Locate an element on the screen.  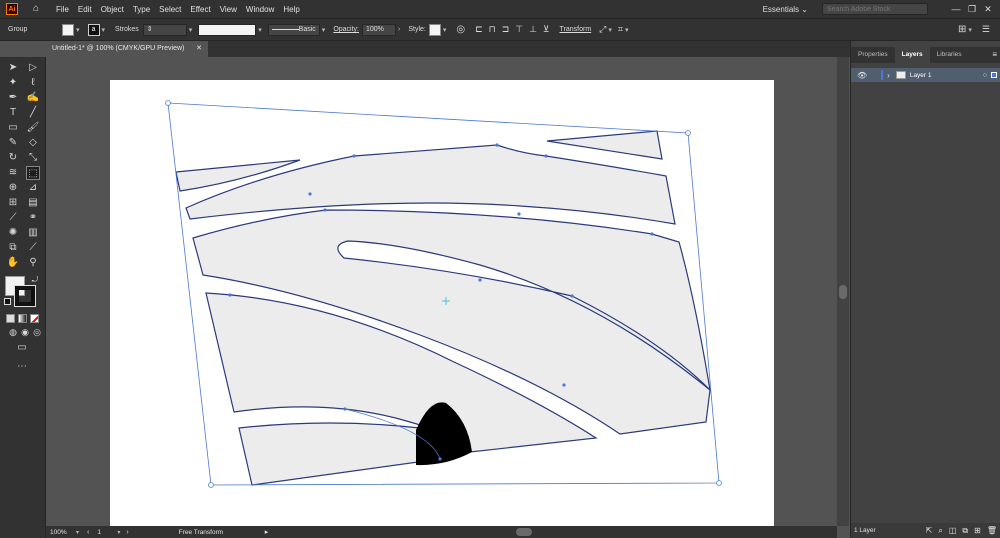
artboard-tool-icon: ⧉ is located at coordinates (13, 248).